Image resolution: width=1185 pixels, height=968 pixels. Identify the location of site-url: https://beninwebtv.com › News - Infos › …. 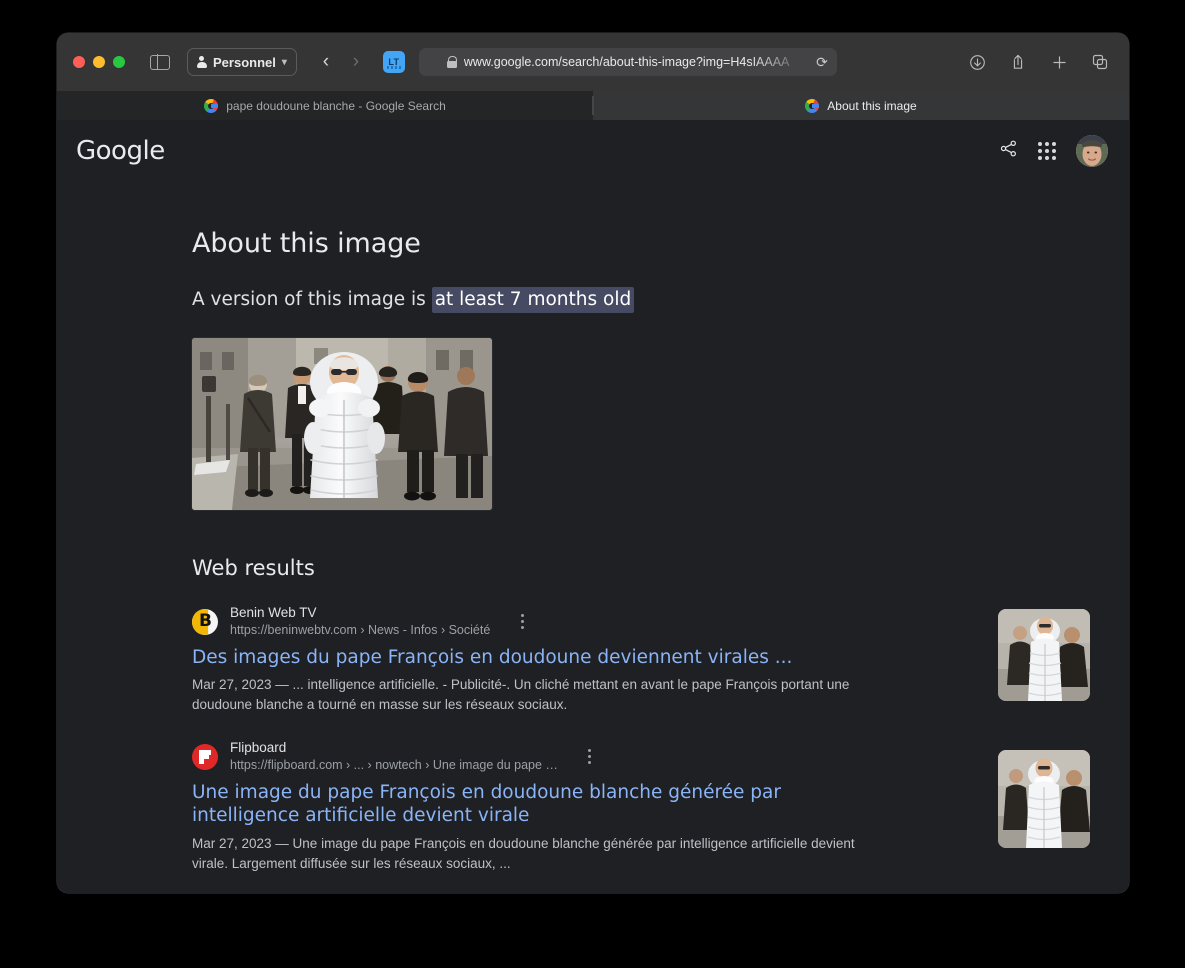
(360, 629).